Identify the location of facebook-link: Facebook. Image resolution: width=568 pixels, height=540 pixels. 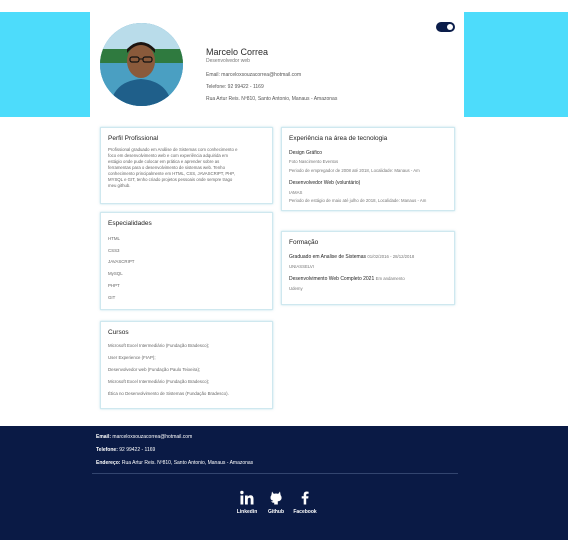
(305, 502).